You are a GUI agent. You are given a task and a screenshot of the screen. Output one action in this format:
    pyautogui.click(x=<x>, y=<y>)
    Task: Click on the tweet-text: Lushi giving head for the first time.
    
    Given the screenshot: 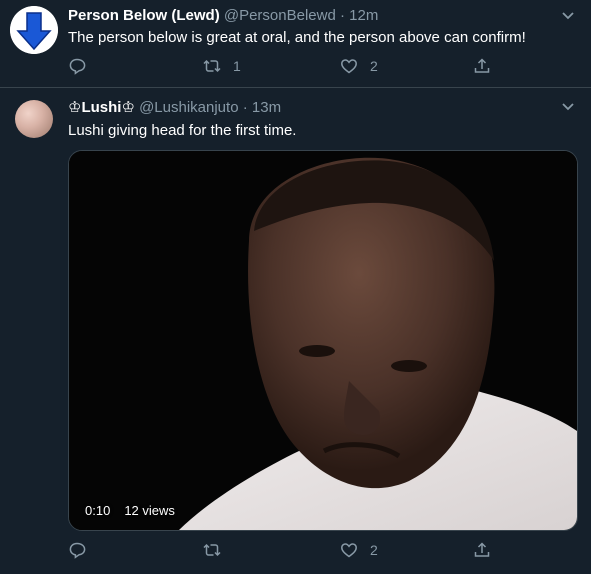 What is the action you would take?
    pyautogui.click(x=182, y=130)
    